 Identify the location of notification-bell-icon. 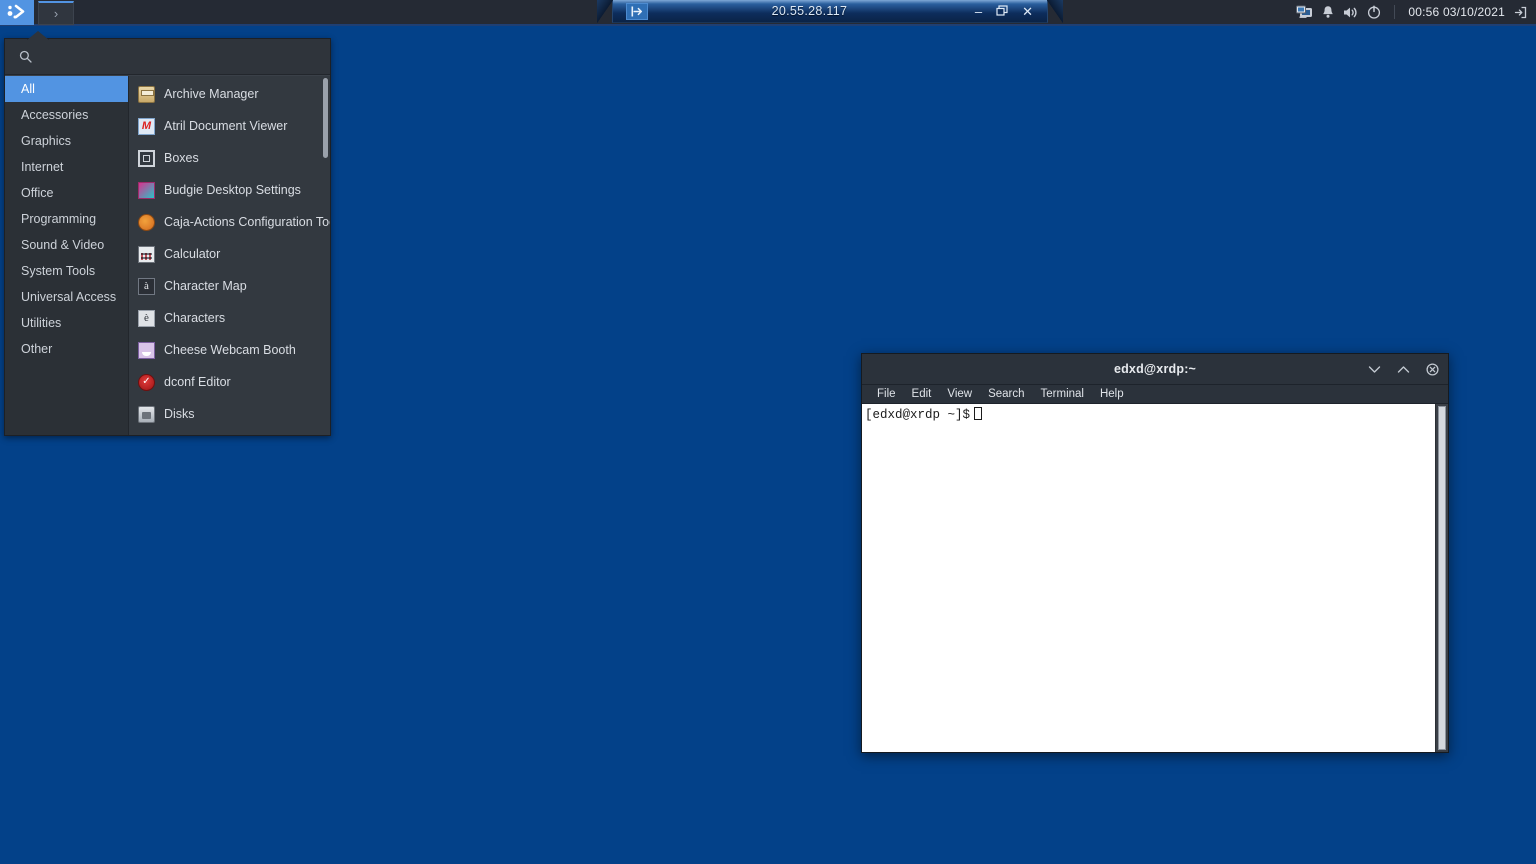
(1328, 12).